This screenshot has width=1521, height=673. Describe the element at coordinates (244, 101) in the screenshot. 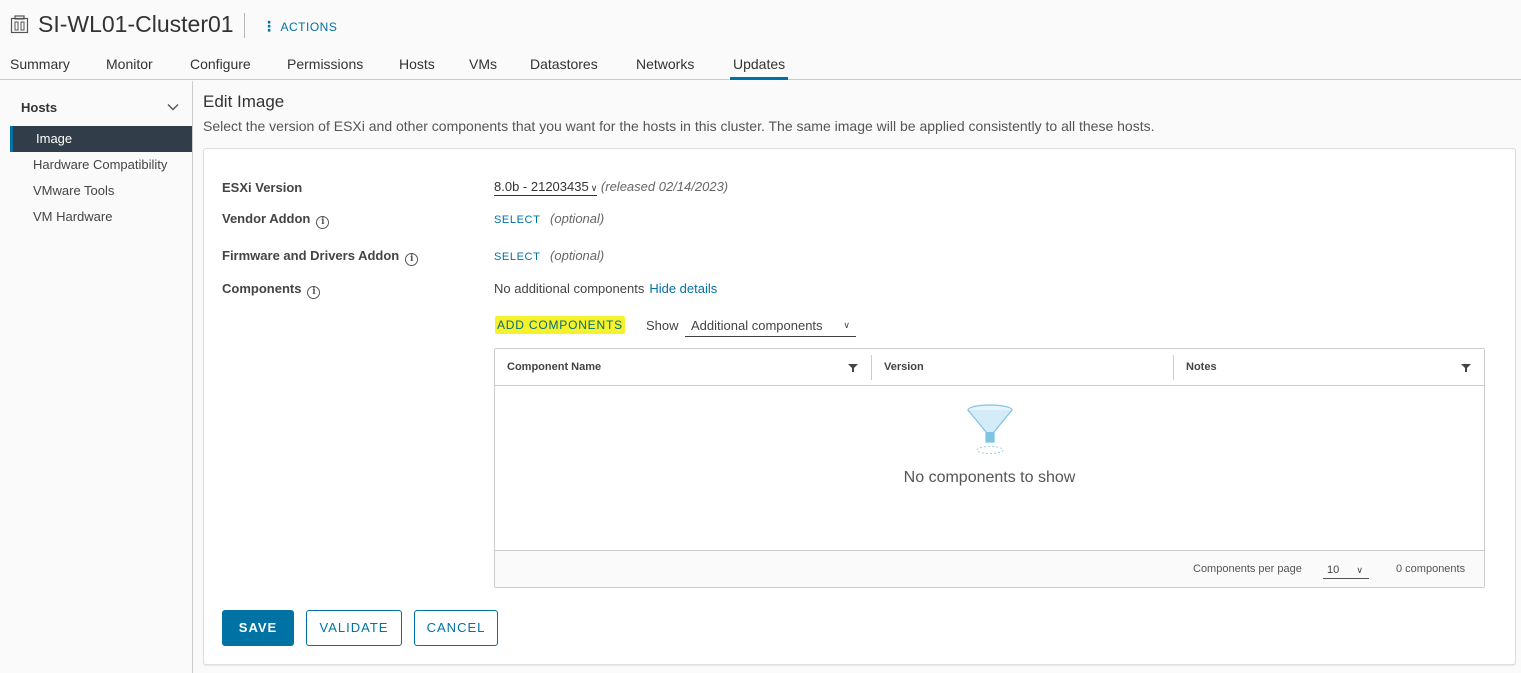

I see `section-title: Edit Image` at that location.